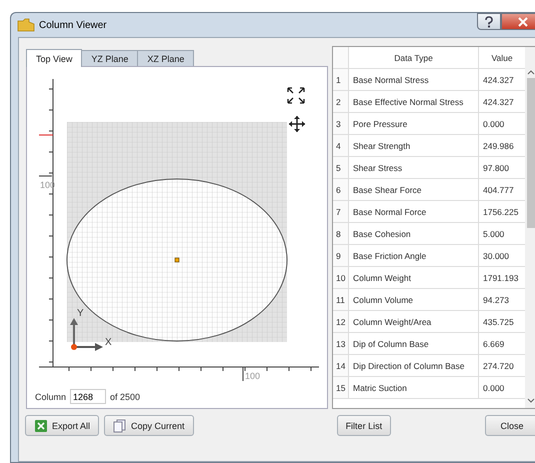 Image resolution: width=535 pixels, height=463 pixels. What do you see at coordinates (531, 72) in the screenshot?
I see `scroll-up-icon` at bounding box center [531, 72].